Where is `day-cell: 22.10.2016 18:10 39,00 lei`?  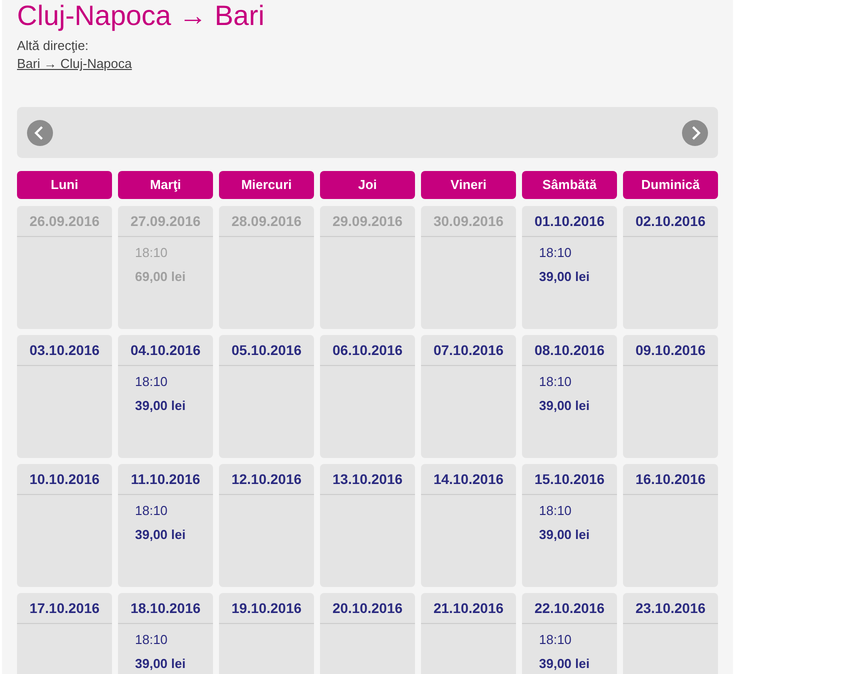 day-cell: 22.10.2016 18:10 39,00 lei is located at coordinates (569, 633).